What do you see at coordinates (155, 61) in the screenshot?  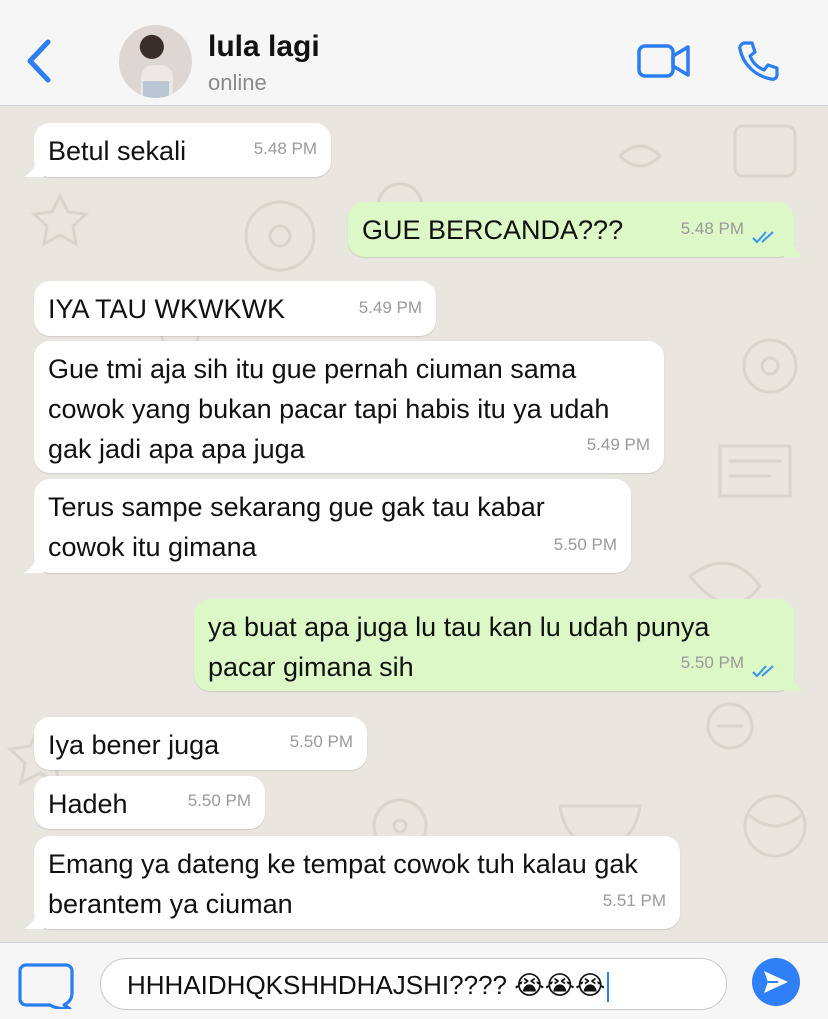 I see `contact-avatar` at bounding box center [155, 61].